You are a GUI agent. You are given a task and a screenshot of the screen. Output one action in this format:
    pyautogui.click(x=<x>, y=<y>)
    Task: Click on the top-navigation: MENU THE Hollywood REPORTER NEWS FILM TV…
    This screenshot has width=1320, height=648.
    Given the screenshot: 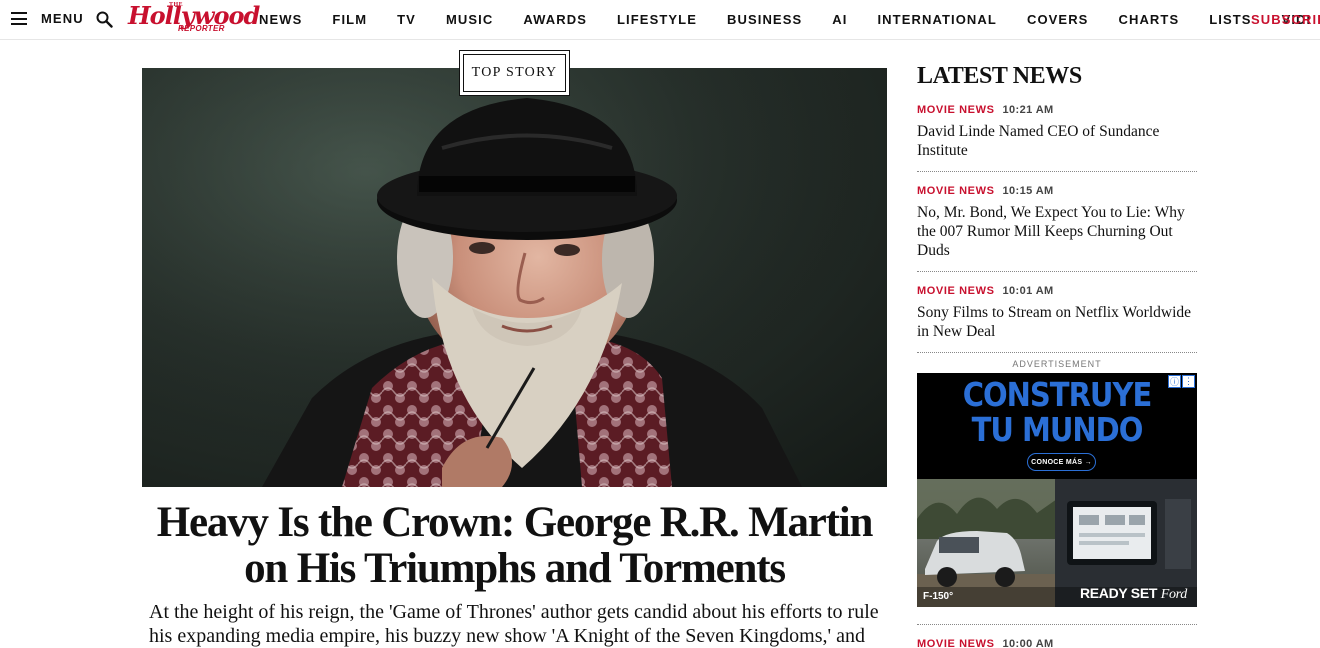 What is the action you would take?
    pyautogui.click(x=660, y=20)
    